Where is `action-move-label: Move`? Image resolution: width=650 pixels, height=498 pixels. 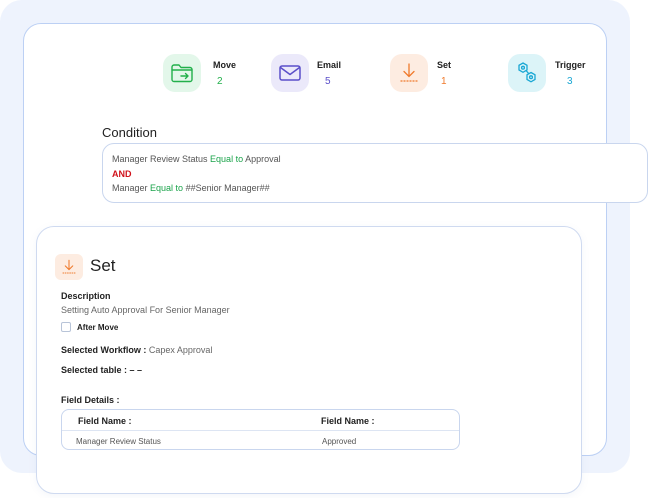 action-move-label: Move is located at coordinates (225, 65).